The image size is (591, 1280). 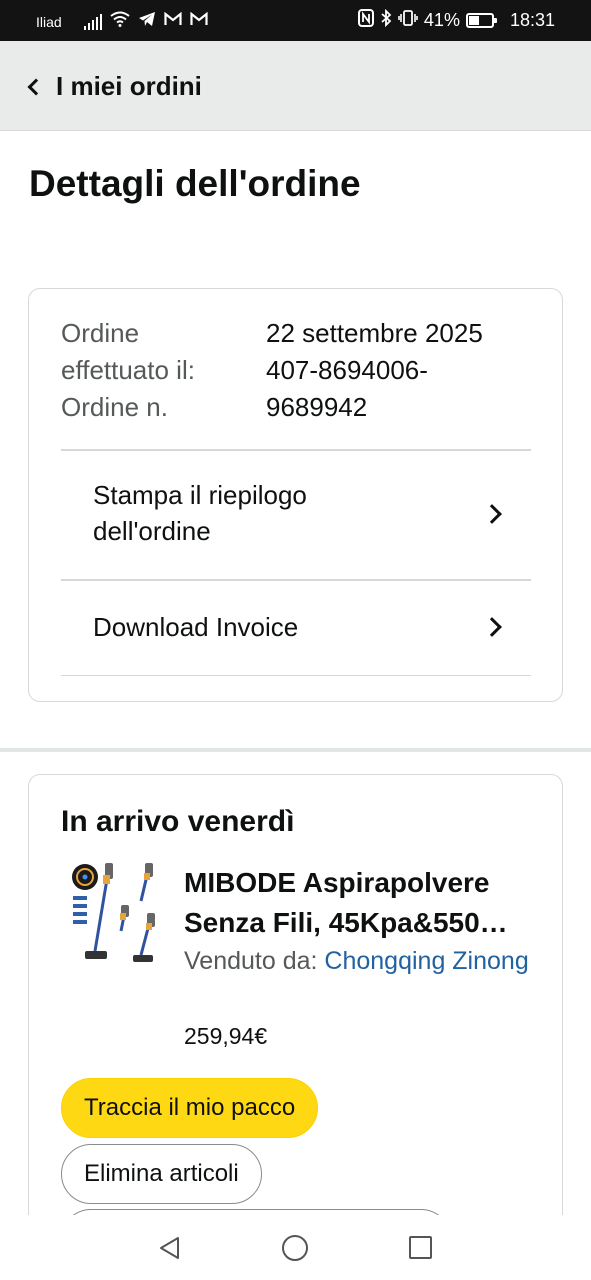 I want to click on battery-percent: 41%, so click(x=441, y=20).